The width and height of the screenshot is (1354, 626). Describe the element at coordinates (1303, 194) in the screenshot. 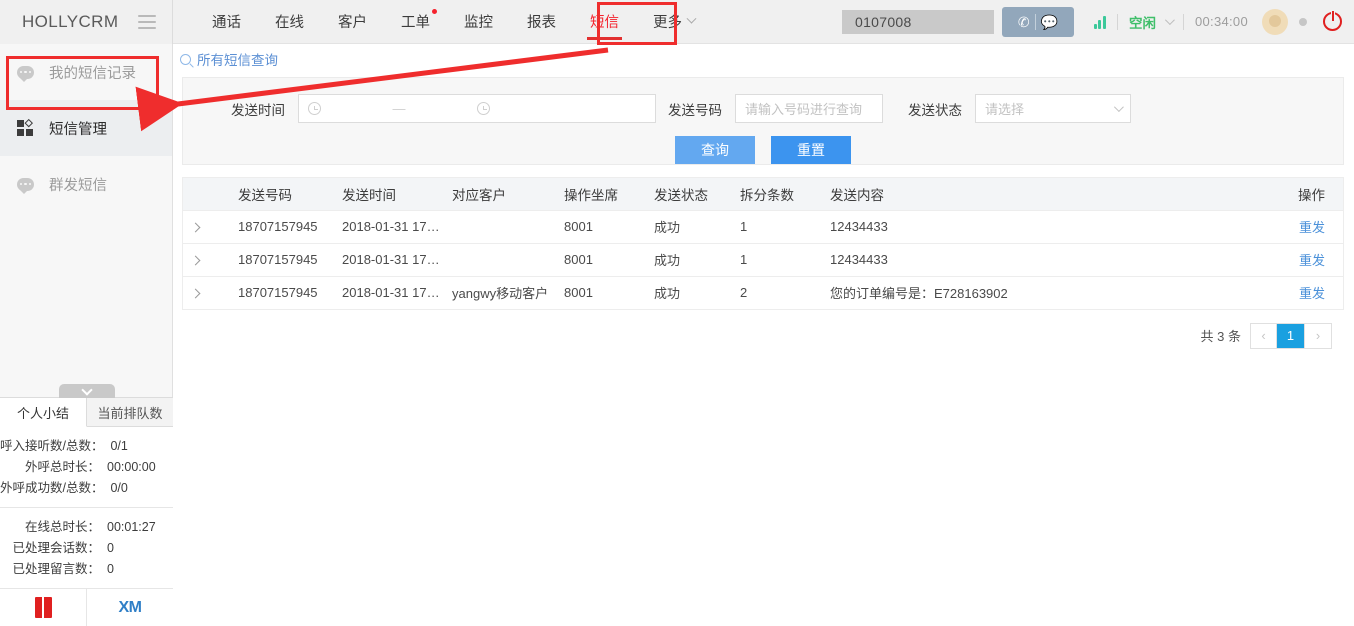

I see `col-operation: 操作` at that location.